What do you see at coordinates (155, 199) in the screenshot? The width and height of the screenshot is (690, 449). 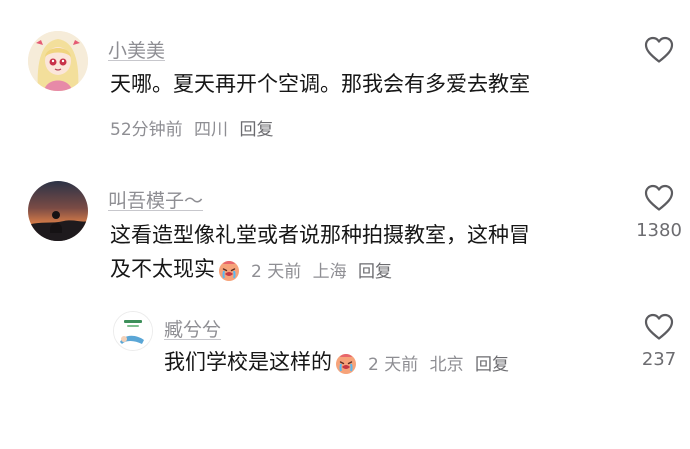 I see `username: 叫吾模子～` at bounding box center [155, 199].